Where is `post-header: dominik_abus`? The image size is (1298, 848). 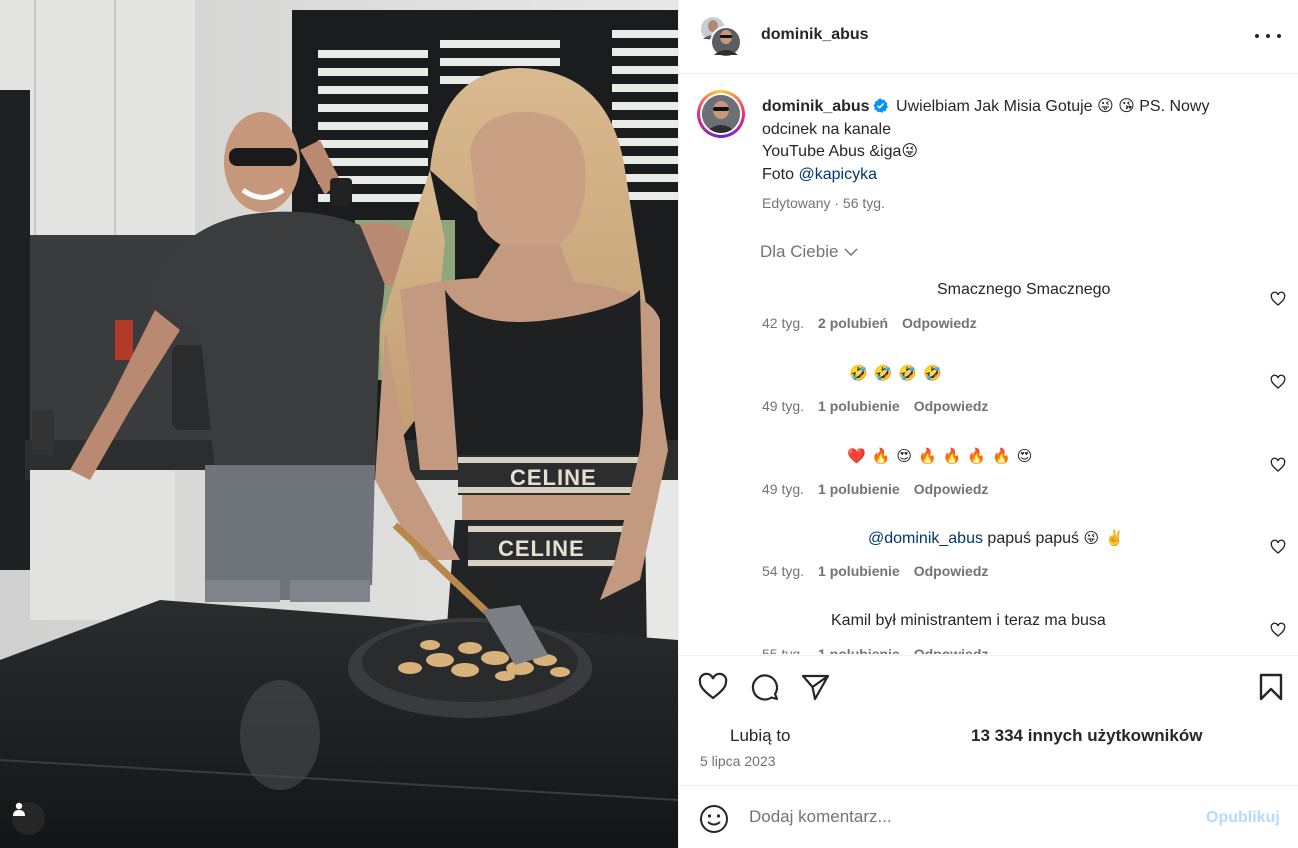 post-header: dominik_abus is located at coordinates (988, 37).